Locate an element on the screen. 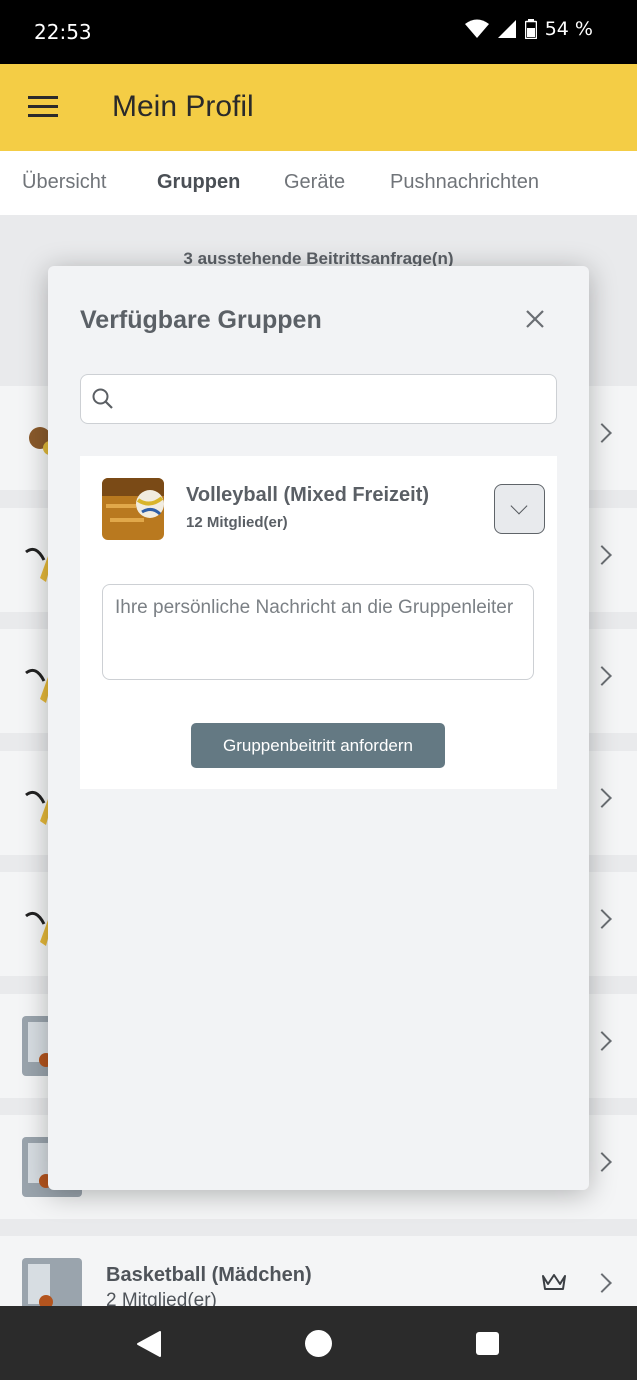 This screenshot has width=637, height=1380. home-icon is located at coordinates (318, 1343).